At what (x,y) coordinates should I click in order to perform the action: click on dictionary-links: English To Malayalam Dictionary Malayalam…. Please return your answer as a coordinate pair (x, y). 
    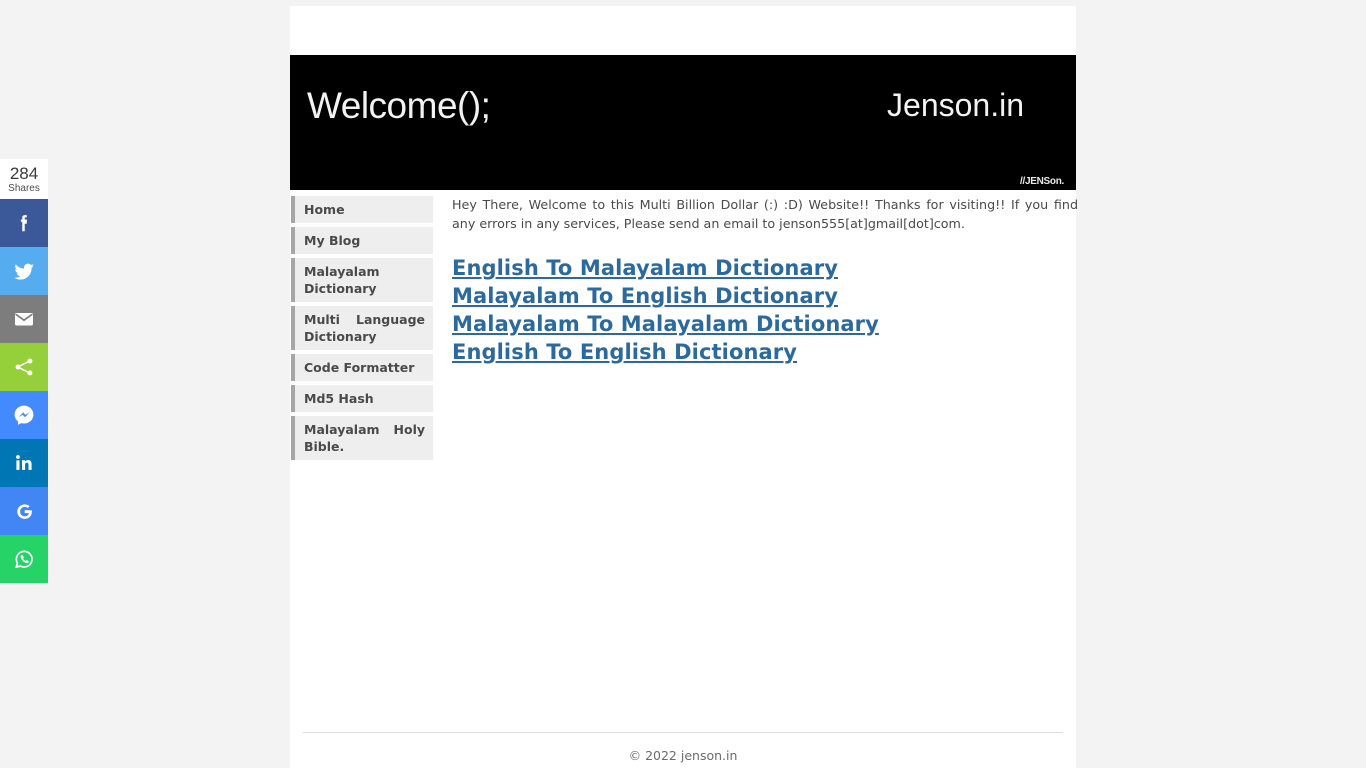
    Looking at the image, I should click on (764, 310).